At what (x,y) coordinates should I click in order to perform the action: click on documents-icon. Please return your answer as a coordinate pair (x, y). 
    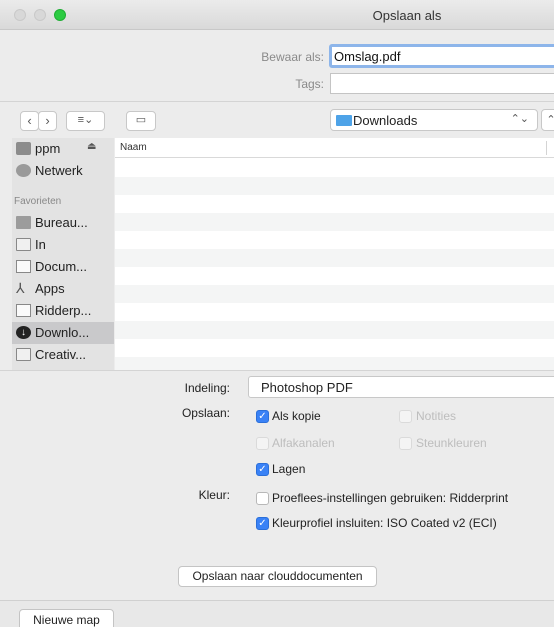
    Looking at the image, I should click on (23, 266).